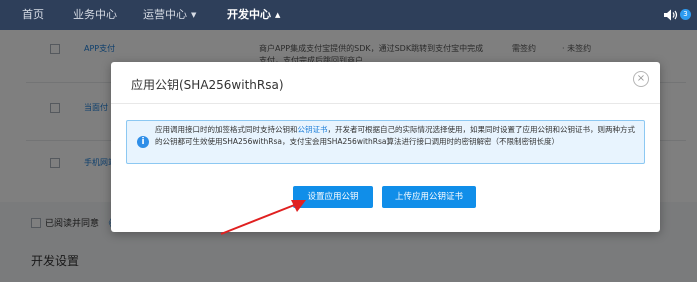  Describe the element at coordinates (165, 14) in the screenshot. I see `nav-operations-label: 运营中心` at that location.